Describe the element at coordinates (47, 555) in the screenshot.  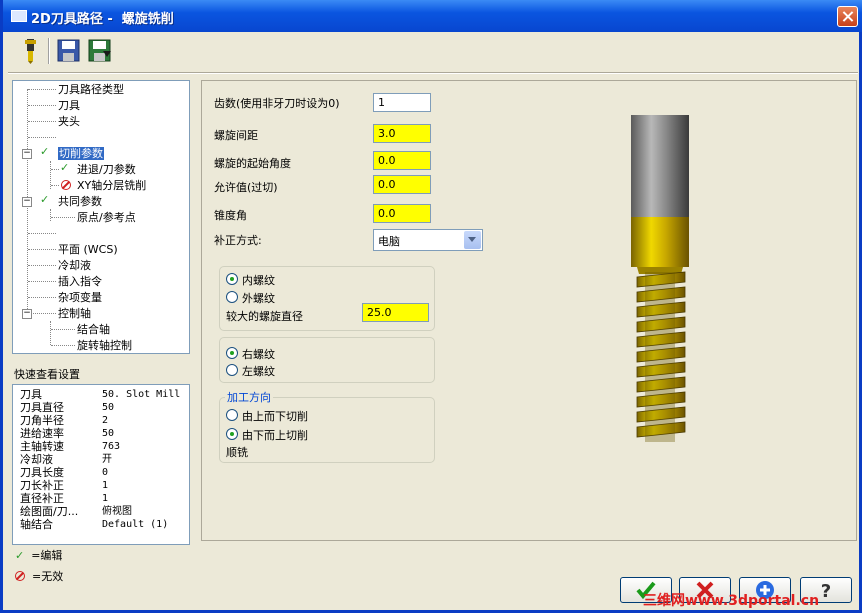
I see `legend-edit-label: =编辑` at that location.